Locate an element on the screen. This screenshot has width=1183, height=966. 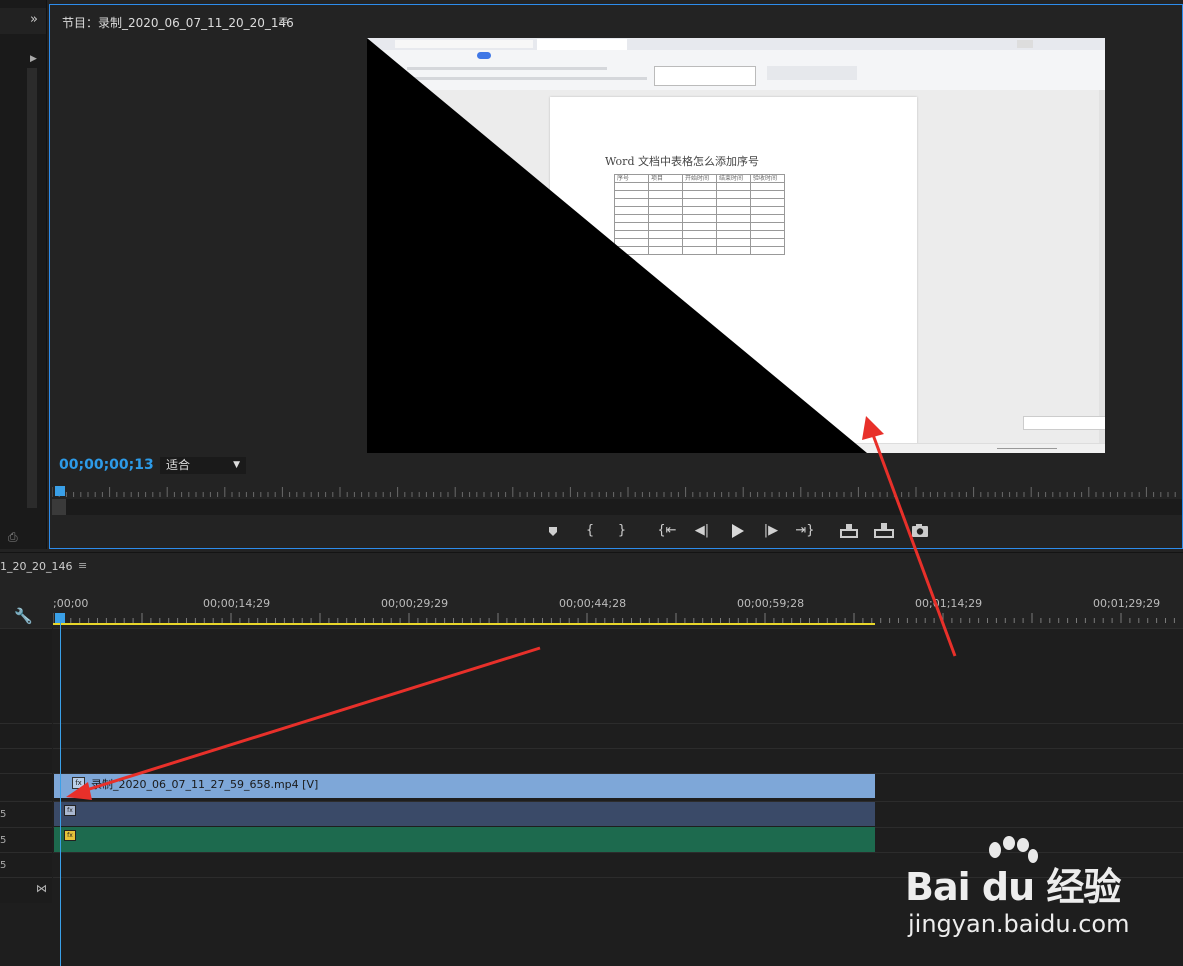
go-to-in-icon: {⇤ is located at coordinates (667, 531).